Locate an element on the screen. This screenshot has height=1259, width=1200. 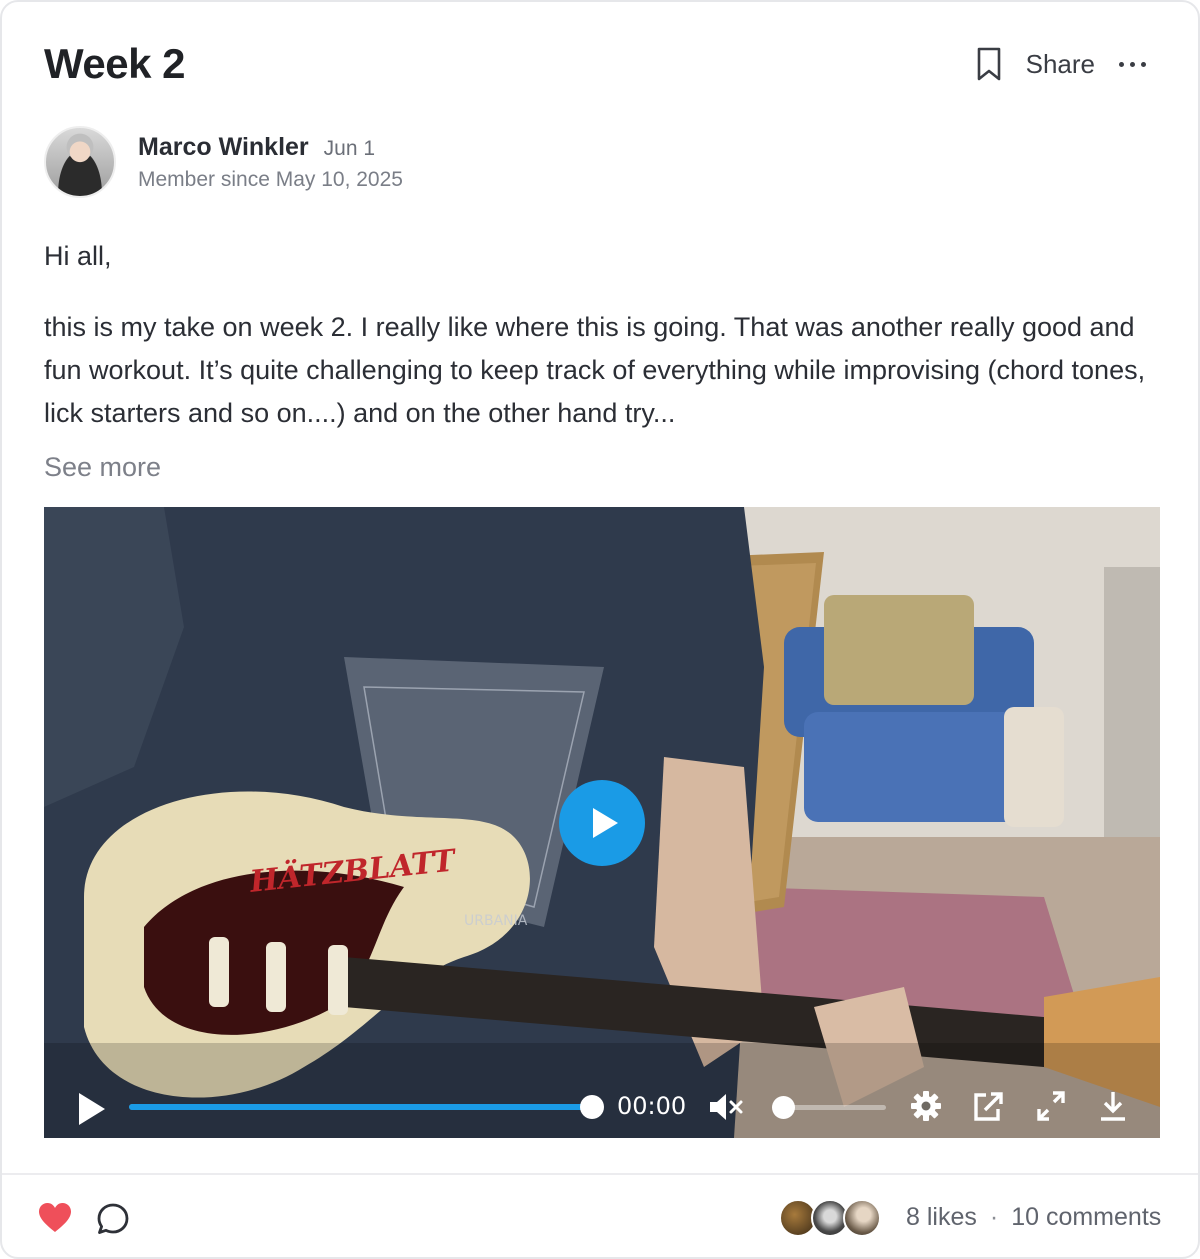
open-external-icon is located at coordinates (988, 1106).